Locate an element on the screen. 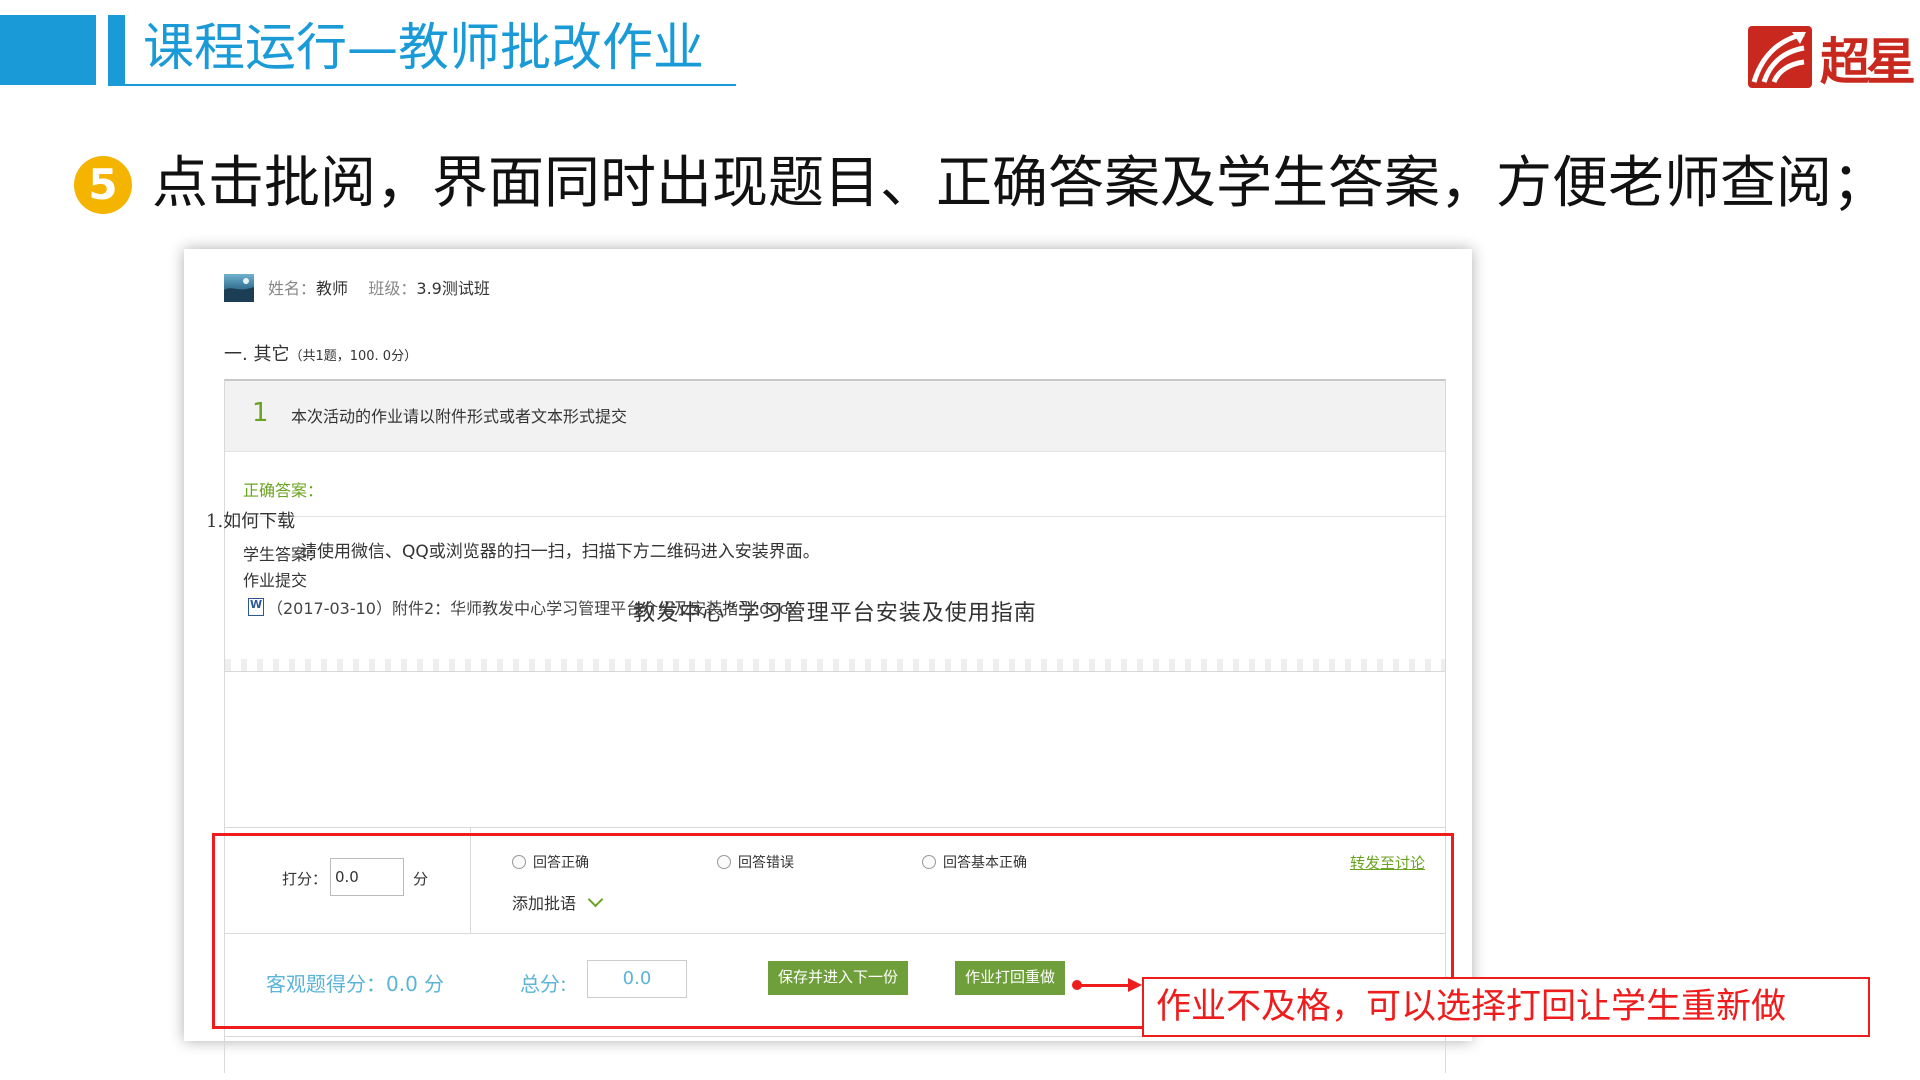  question-number: 1 is located at coordinates (260, 413).